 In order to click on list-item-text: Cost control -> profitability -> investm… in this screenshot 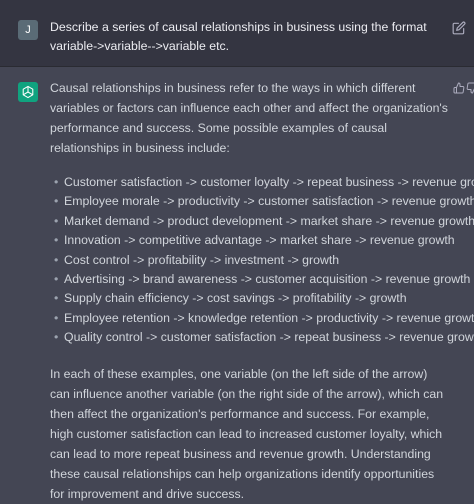, I will do `click(202, 259)`.